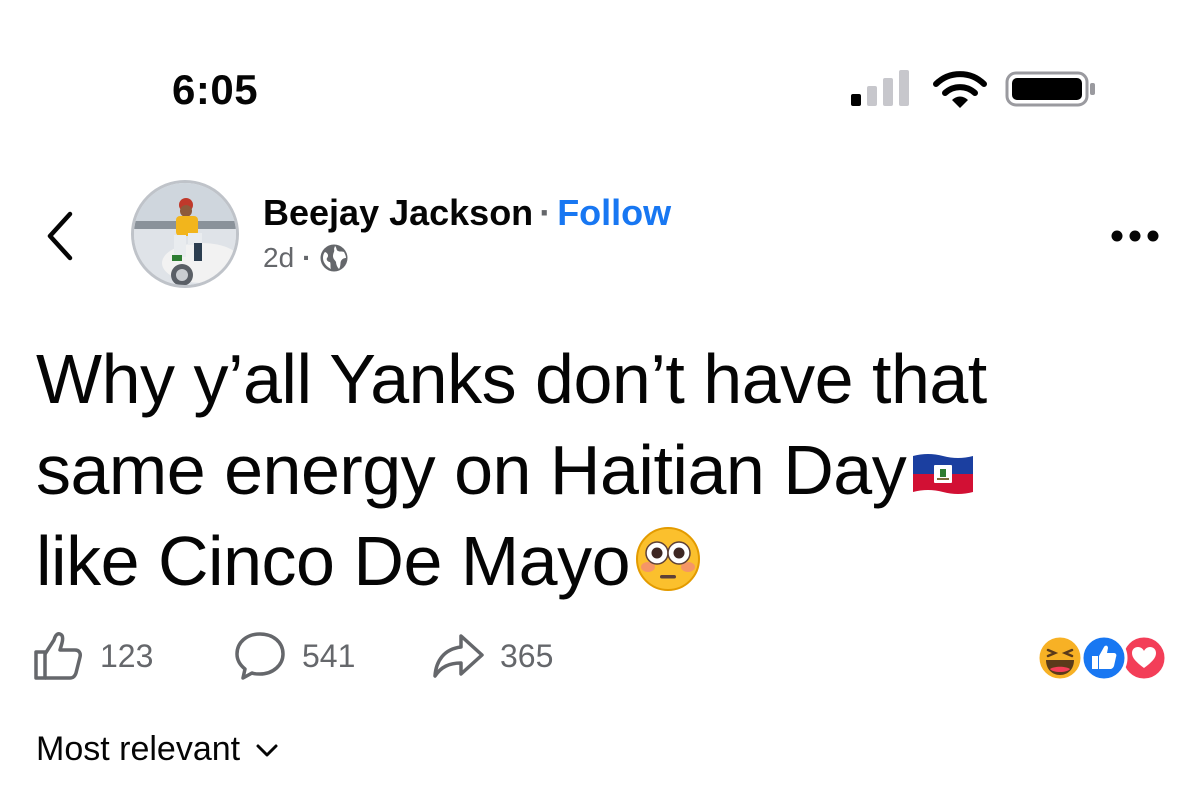 The width and height of the screenshot is (1200, 790). What do you see at coordinates (1144, 658) in the screenshot?
I see `love-reaction-icon` at bounding box center [1144, 658].